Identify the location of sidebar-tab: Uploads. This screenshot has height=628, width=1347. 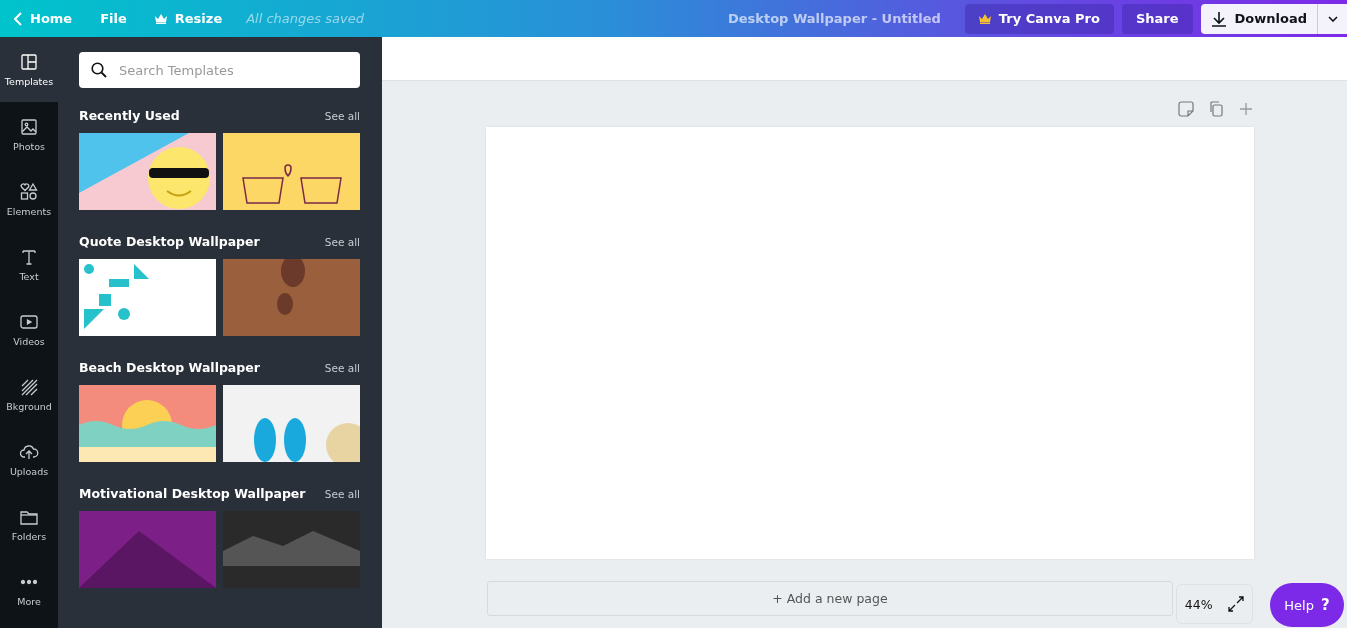
(29, 459).